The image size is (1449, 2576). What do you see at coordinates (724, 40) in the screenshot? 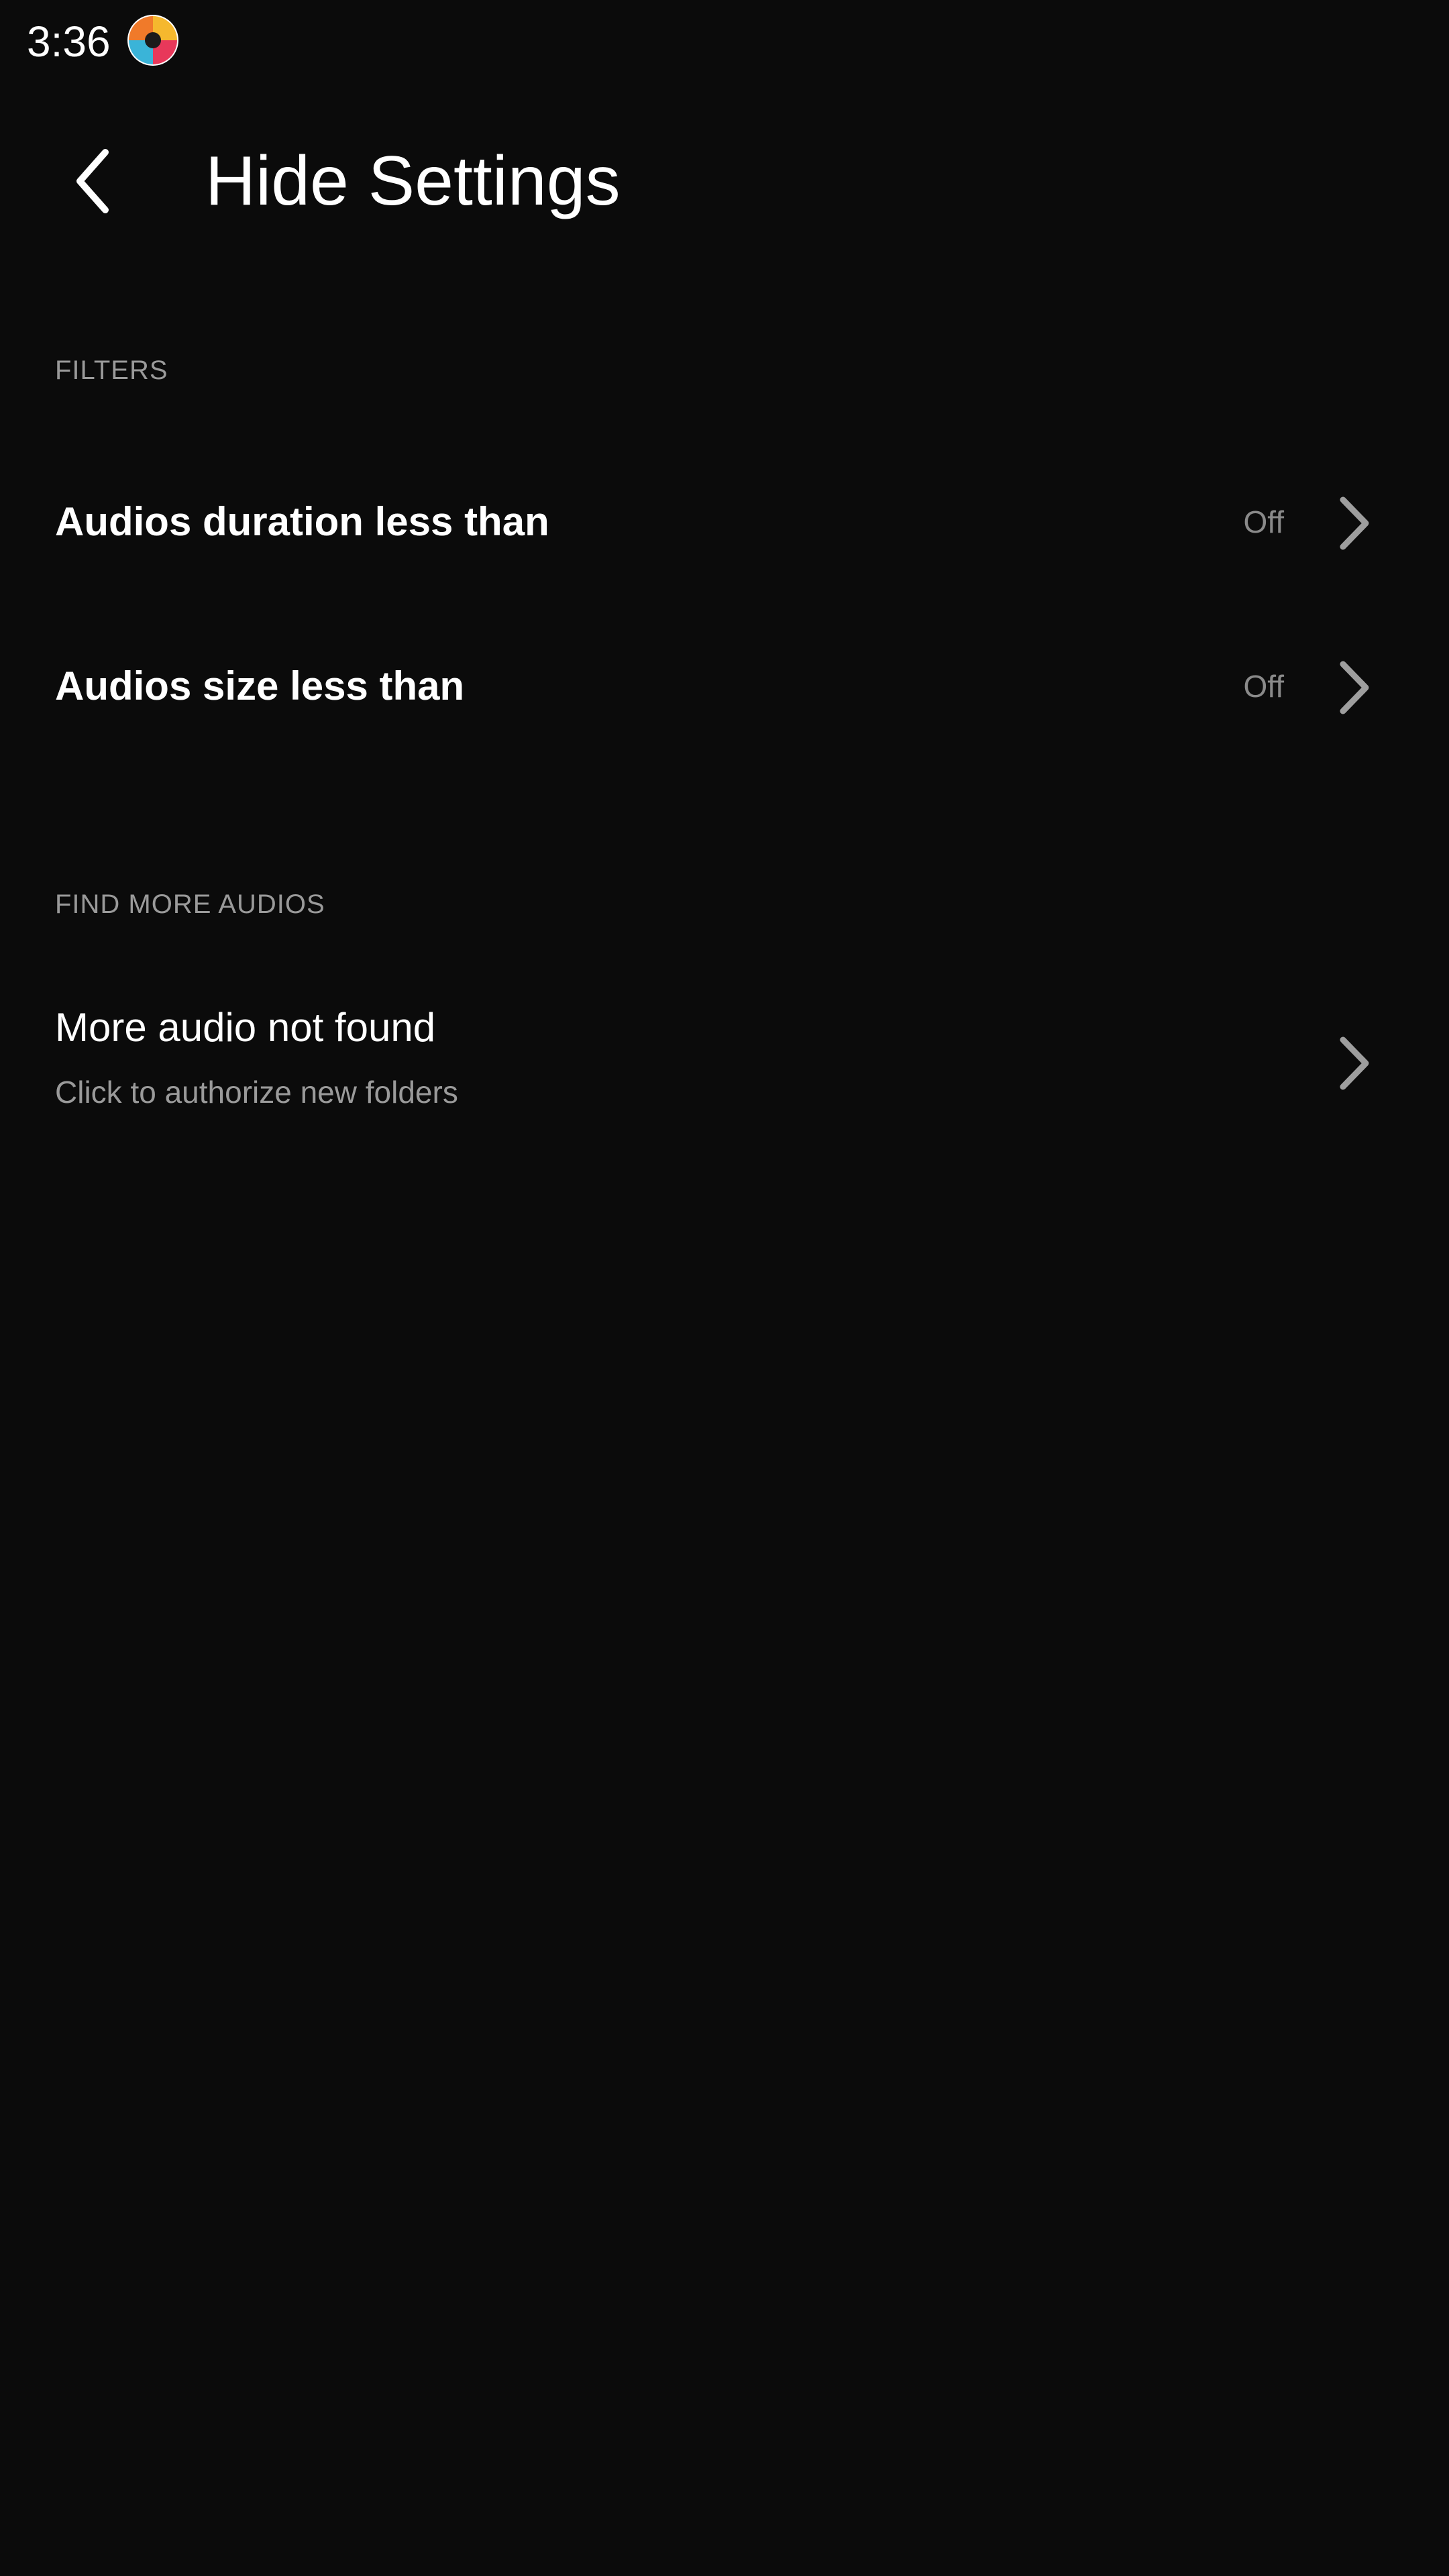
I see `status-bar: 3:36` at bounding box center [724, 40].